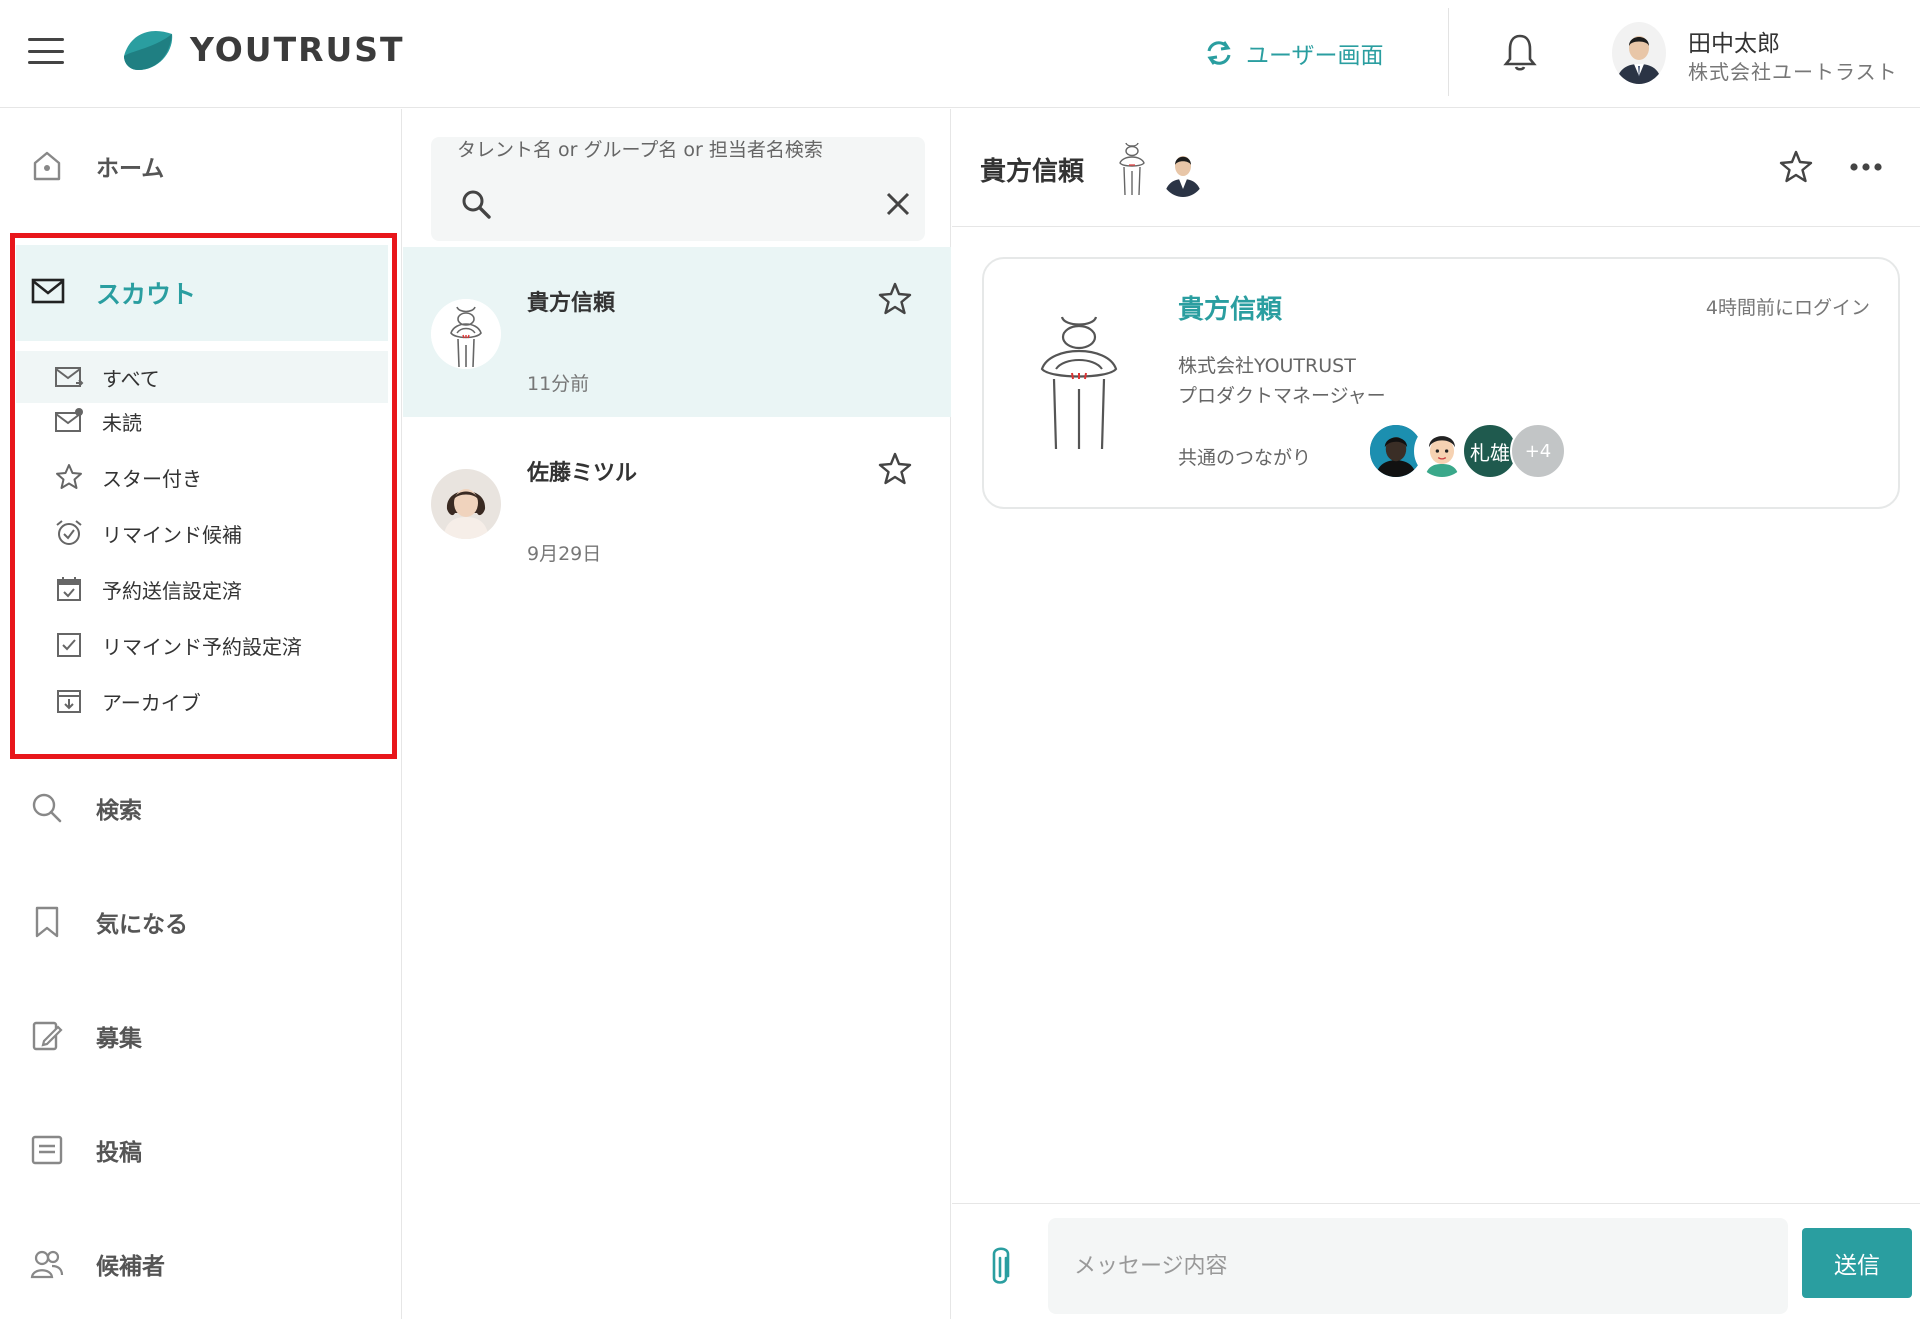 Image resolution: width=1920 pixels, height=1319 pixels. What do you see at coordinates (200, 1150) in the screenshot?
I see `sidebar-item-post: 投稿` at bounding box center [200, 1150].